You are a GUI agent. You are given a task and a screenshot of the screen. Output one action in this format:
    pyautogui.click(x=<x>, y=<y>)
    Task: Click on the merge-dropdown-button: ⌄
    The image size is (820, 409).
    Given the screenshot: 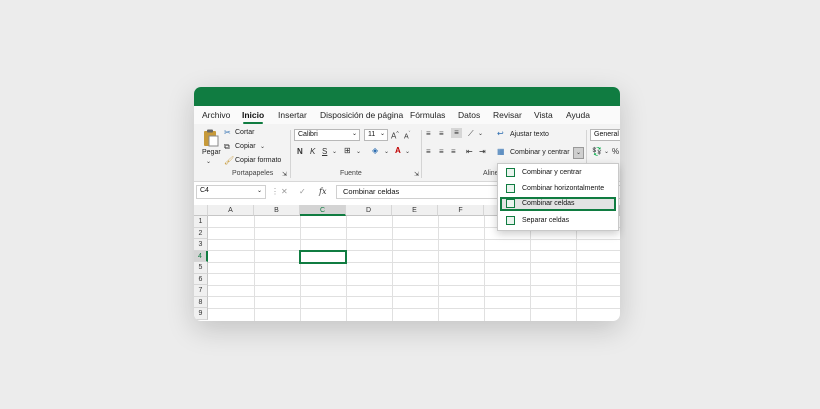 What is the action you would take?
    pyautogui.click(x=578, y=153)
    